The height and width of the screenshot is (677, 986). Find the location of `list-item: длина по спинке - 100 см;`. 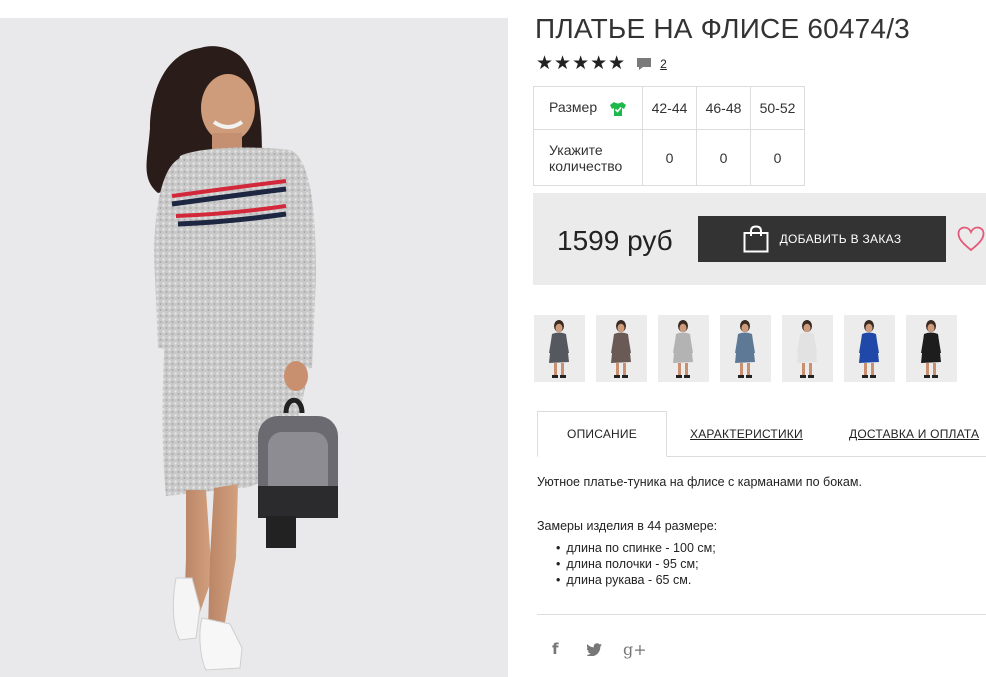

list-item: длина по спинке - 100 см; is located at coordinates (635, 548).